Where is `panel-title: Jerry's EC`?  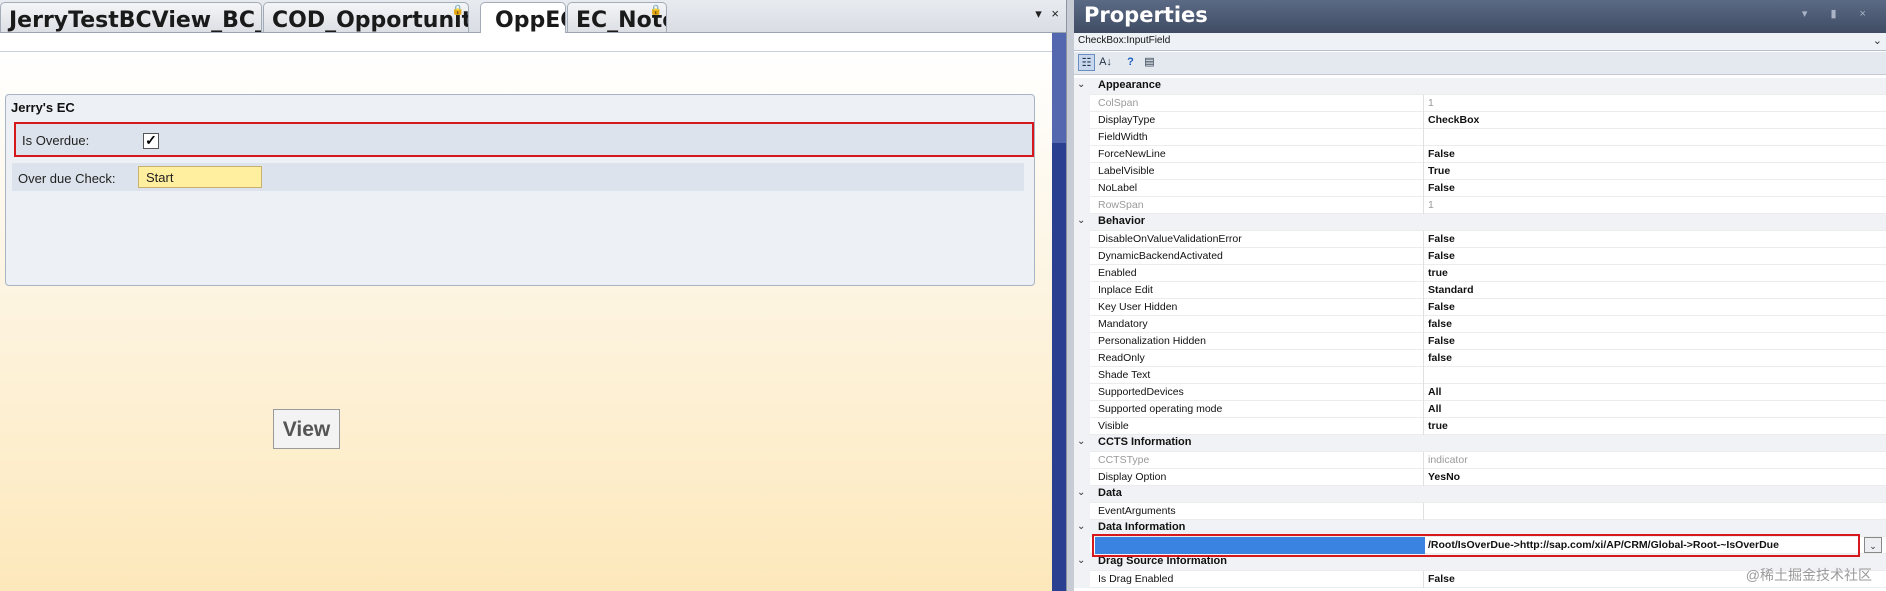
panel-title: Jerry's EC is located at coordinates (43, 107).